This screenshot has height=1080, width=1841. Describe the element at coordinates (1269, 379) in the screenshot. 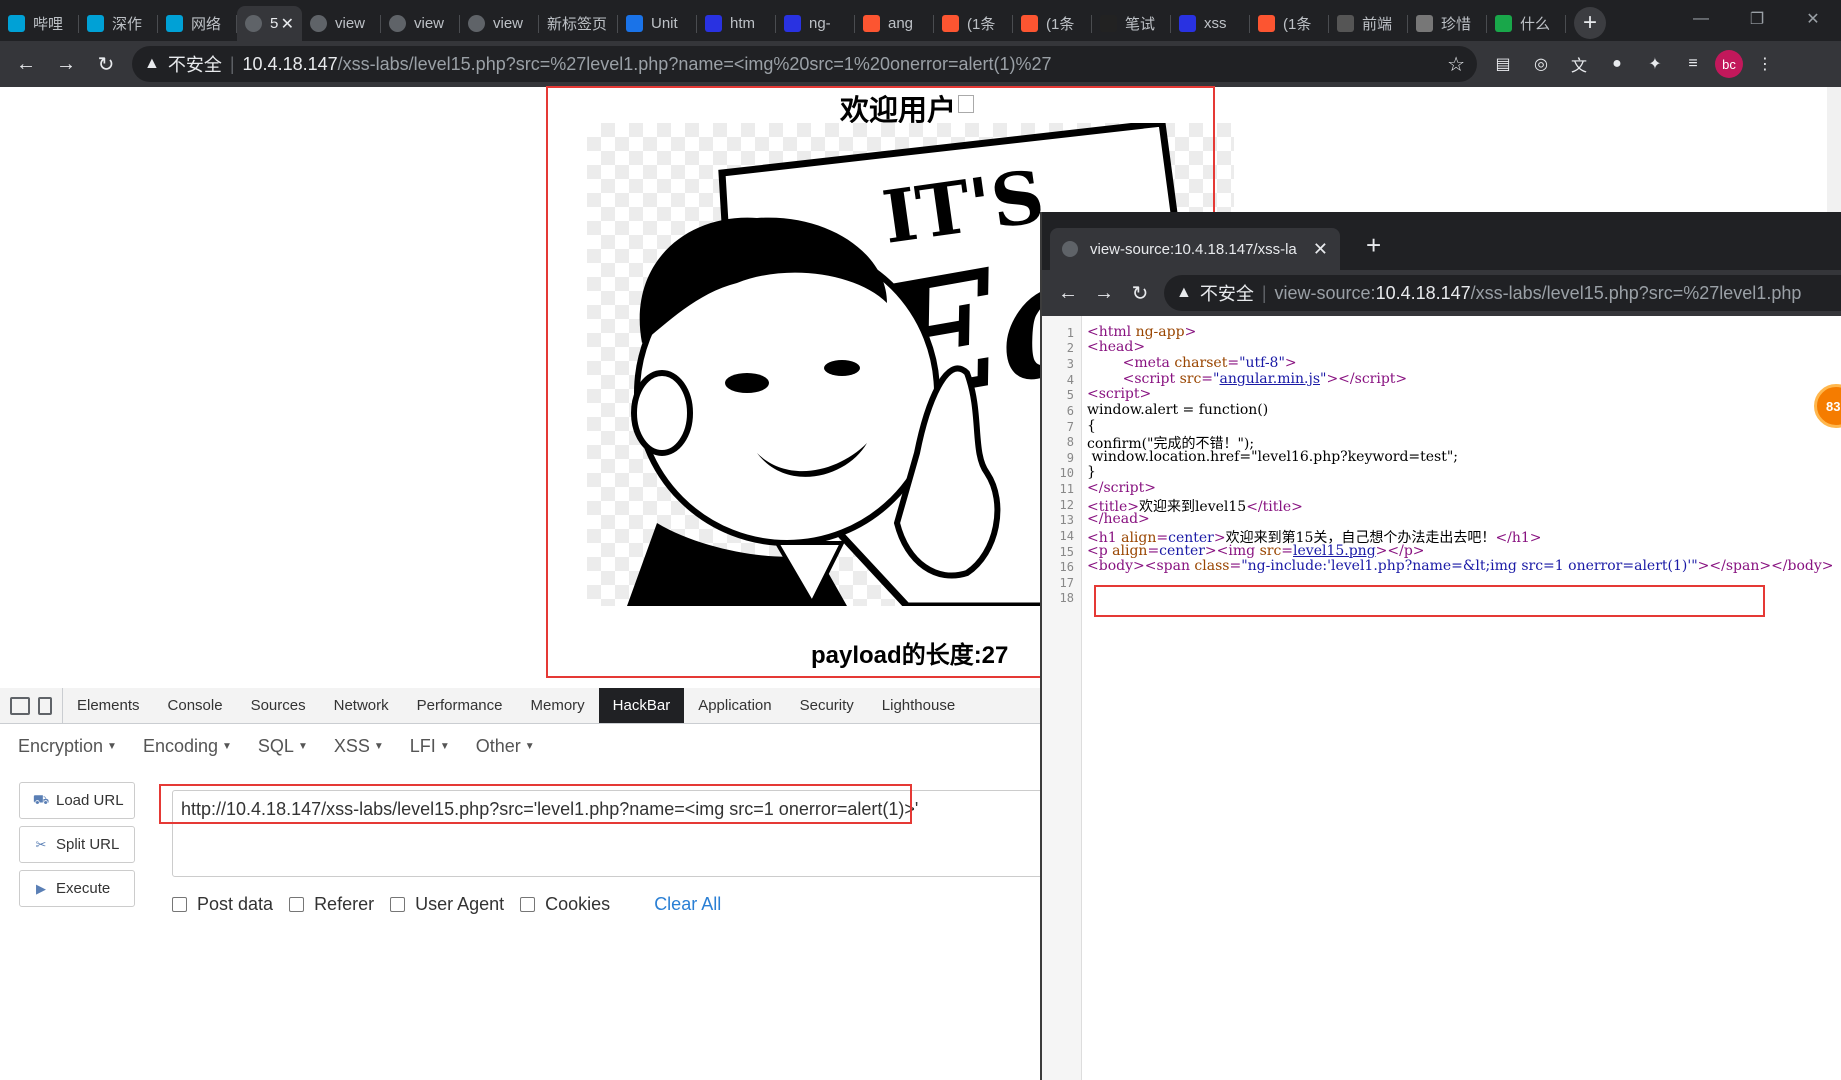

I see `angular-link: angular.min.js` at that location.